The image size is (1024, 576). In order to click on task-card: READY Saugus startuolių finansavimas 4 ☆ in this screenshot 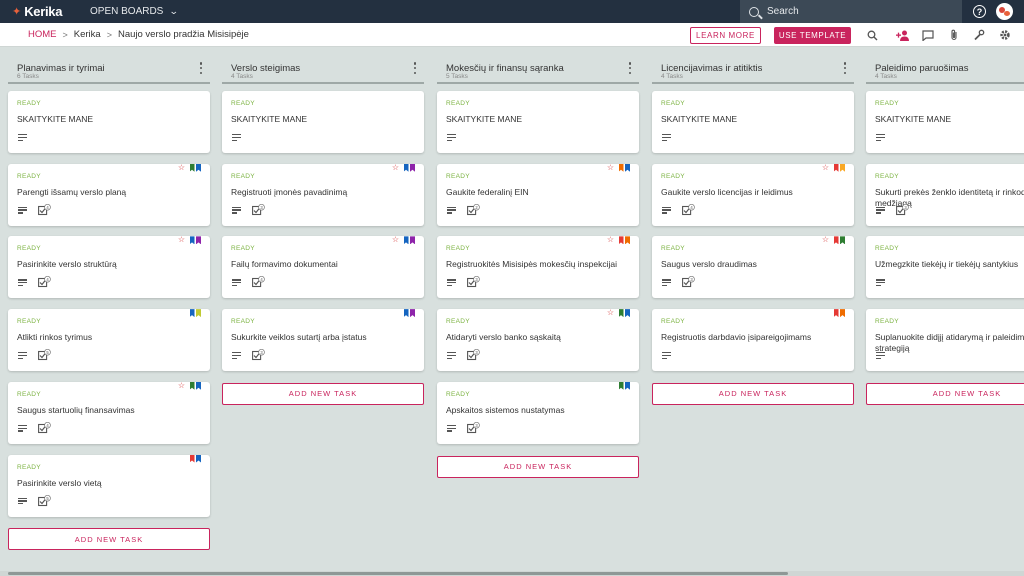, I will do `click(109, 412)`.